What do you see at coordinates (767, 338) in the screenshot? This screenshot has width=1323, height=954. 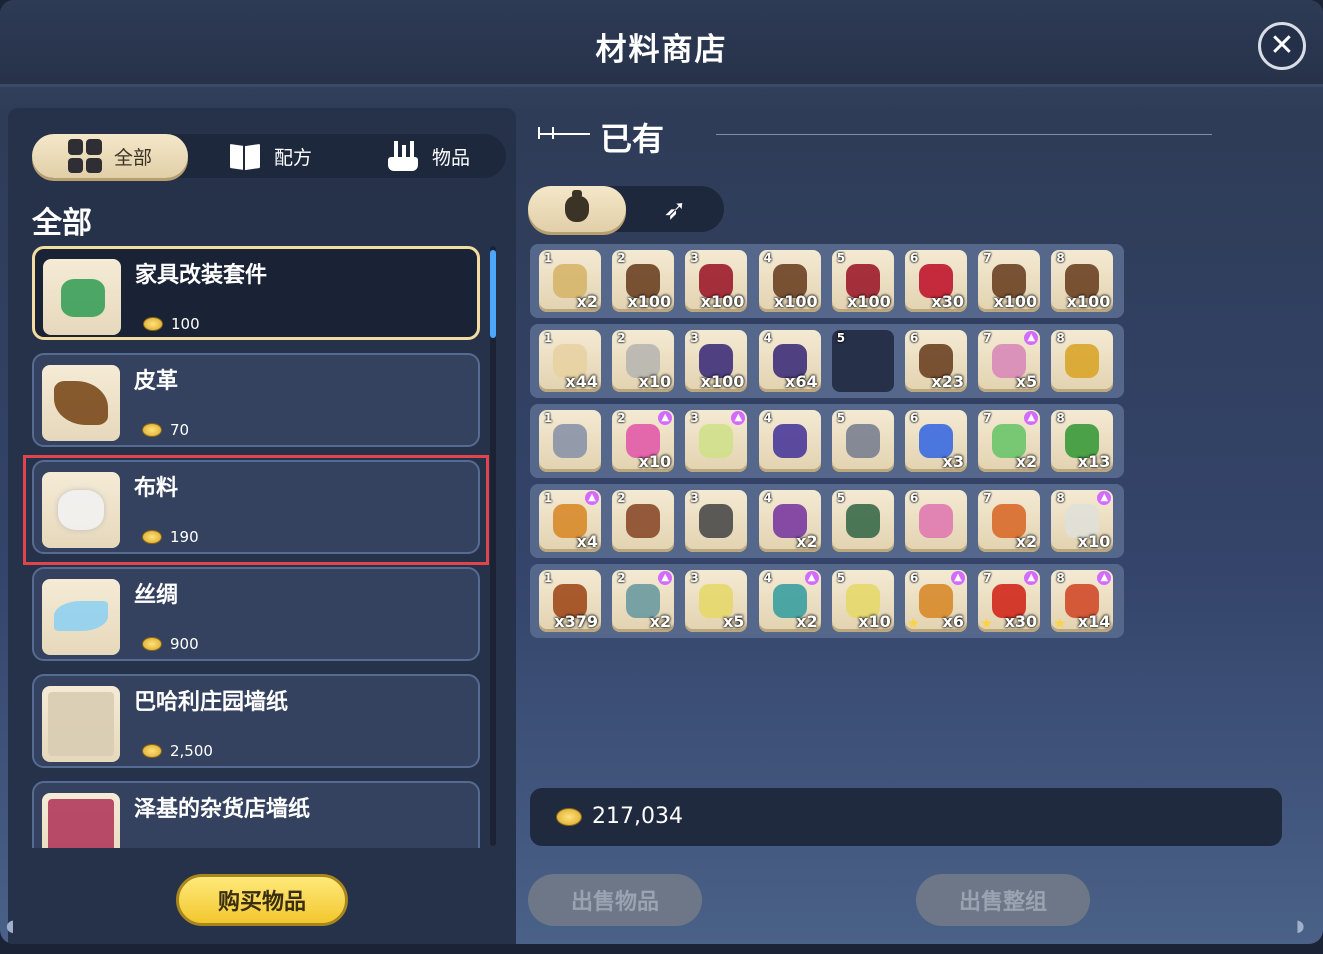 I see `slot-number: 4` at bounding box center [767, 338].